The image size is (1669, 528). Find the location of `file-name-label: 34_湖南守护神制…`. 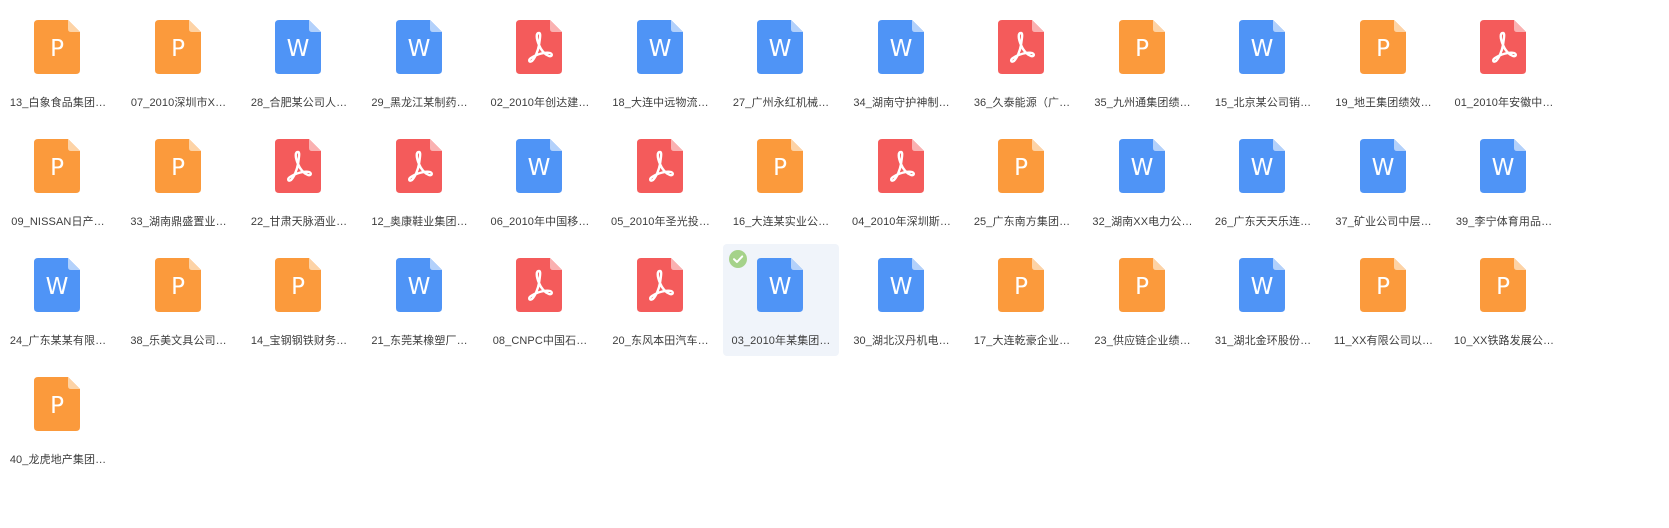

file-name-label: 34_湖南守护神制… is located at coordinates (901, 103).